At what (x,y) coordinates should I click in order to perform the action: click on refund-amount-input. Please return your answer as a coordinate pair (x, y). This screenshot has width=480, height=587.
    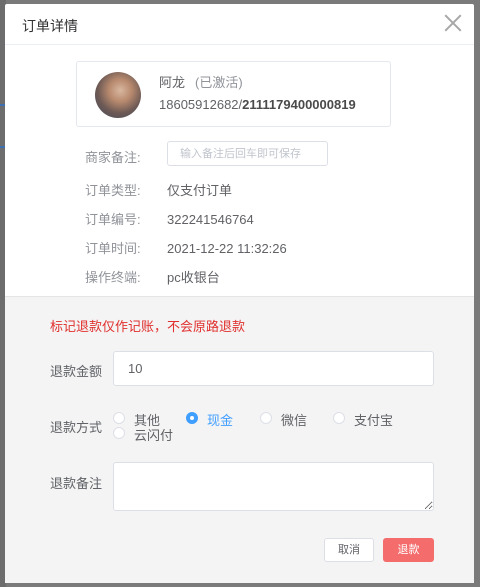
    Looking at the image, I should click on (273, 368).